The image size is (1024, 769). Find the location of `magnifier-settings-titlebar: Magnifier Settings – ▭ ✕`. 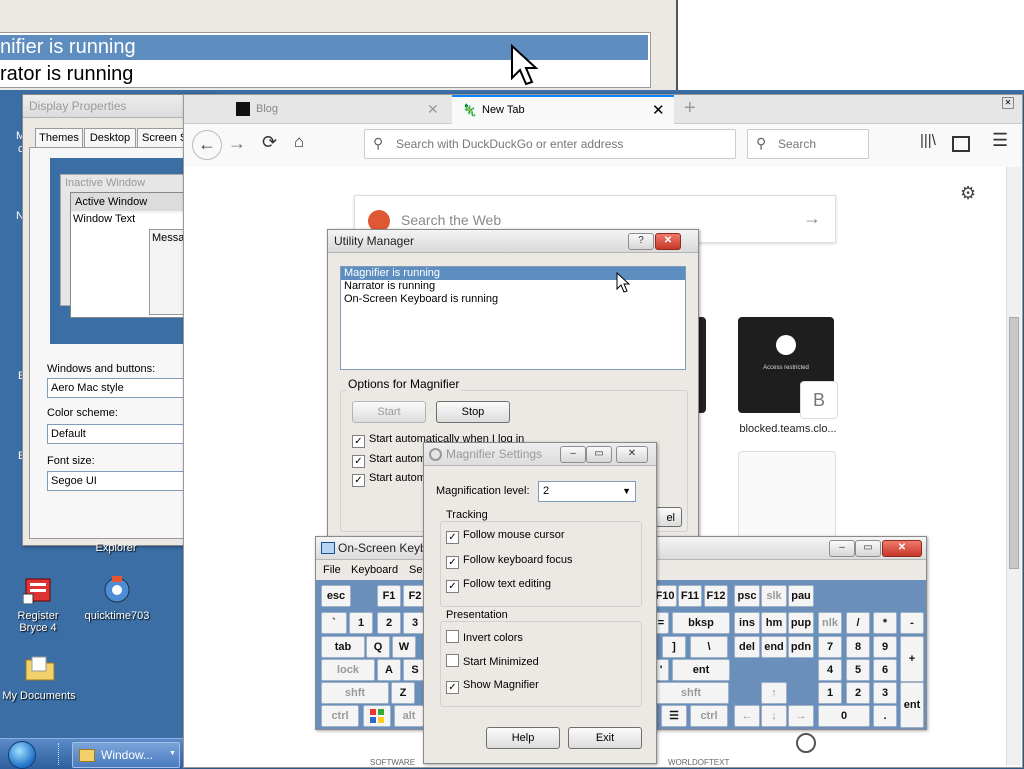

magnifier-settings-titlebar: Magnifier Settings – ▭ ✕ is located at coordinates (540, 454).